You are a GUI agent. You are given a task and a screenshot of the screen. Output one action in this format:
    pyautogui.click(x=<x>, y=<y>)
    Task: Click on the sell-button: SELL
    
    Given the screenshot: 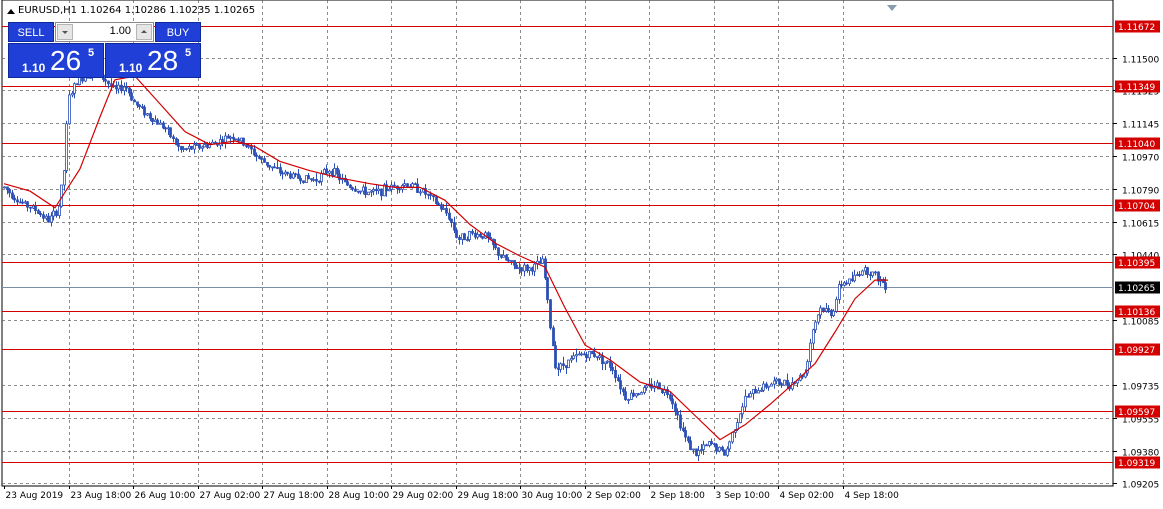 What is the action you would take?
    pyautogui.click(x=31, y=32)
    